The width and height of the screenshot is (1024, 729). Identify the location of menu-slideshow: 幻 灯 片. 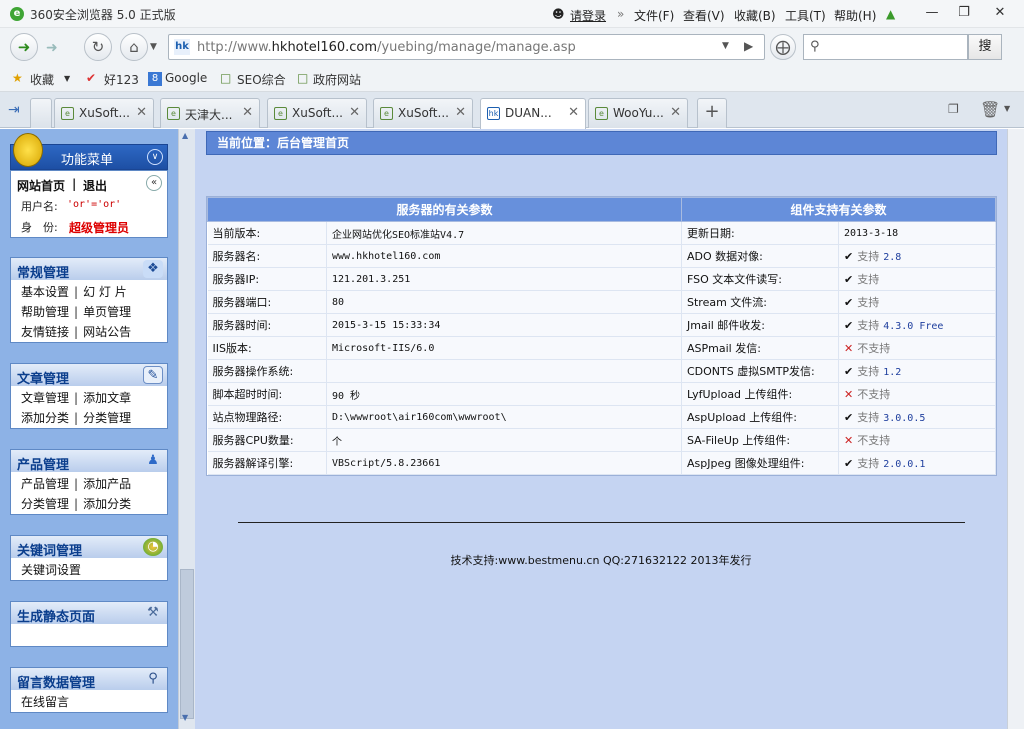
(105, 292).